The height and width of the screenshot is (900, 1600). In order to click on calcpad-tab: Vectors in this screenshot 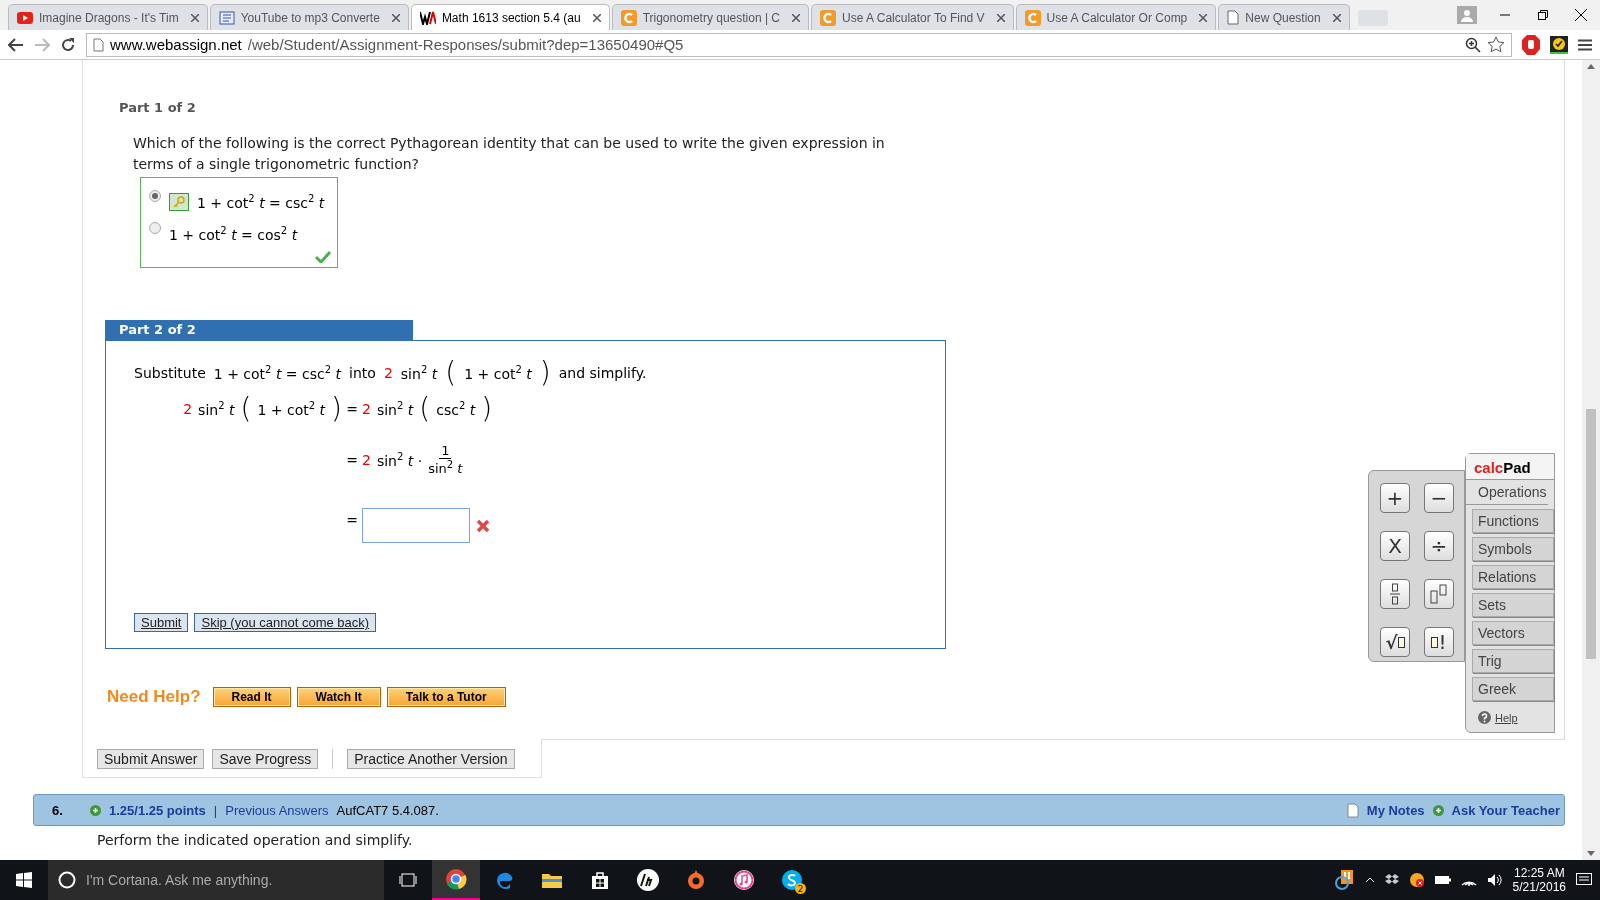, I will do `click(1513, 633)`.